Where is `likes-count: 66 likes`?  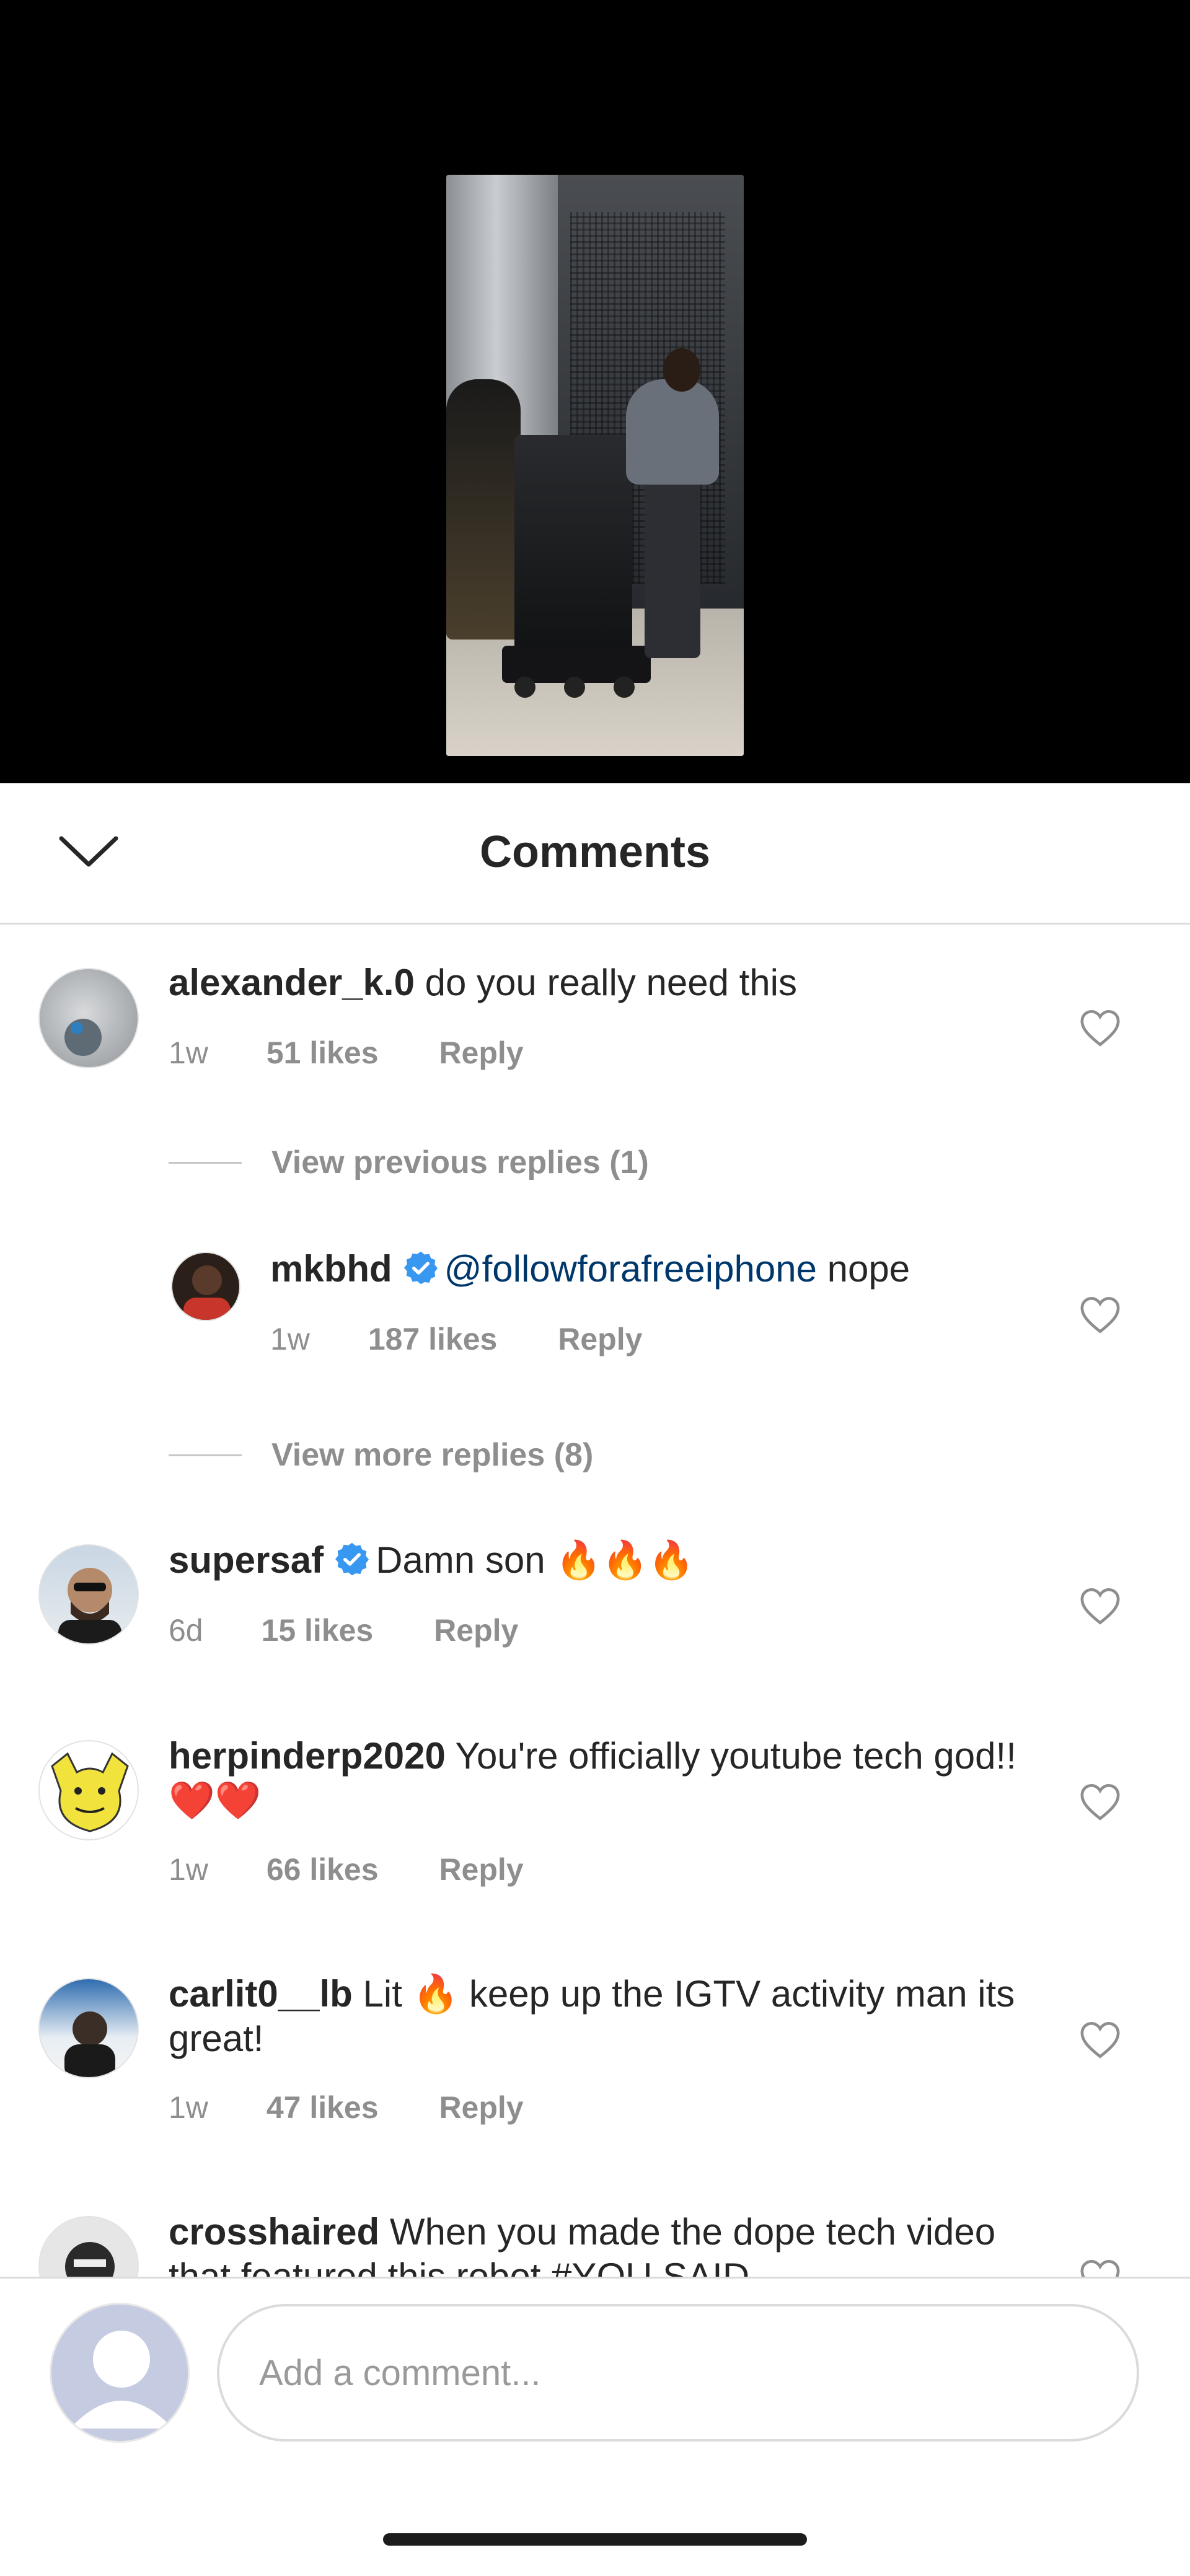
likes-count: 66 likes is located at coordinates (323, 1869).